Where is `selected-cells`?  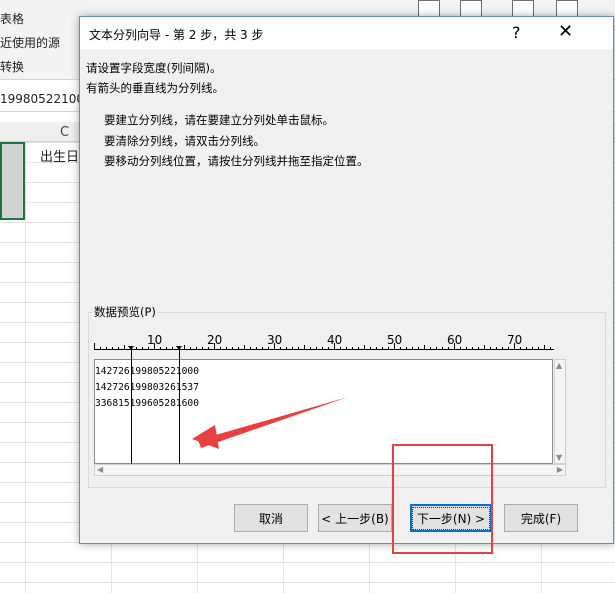
selected-cells is located at coordinates (12, 181).